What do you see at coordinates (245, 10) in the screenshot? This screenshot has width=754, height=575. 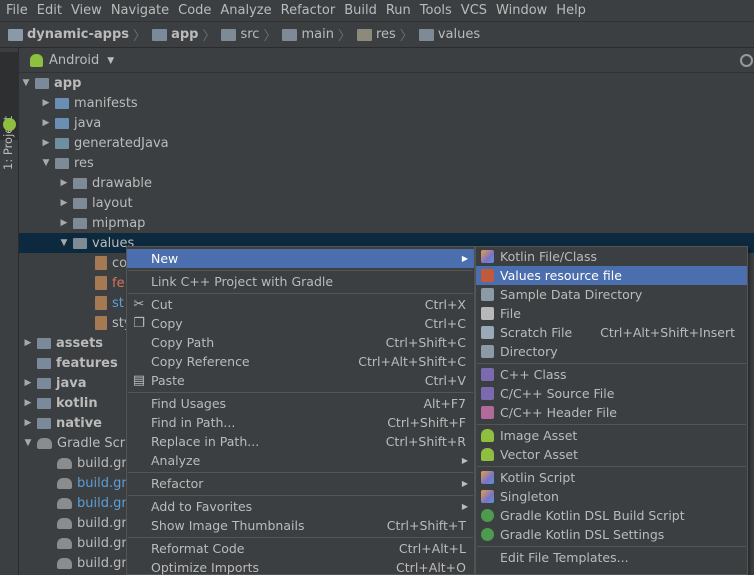 I see `menu-analyze: Analyze` at bounding box center [245, 10].